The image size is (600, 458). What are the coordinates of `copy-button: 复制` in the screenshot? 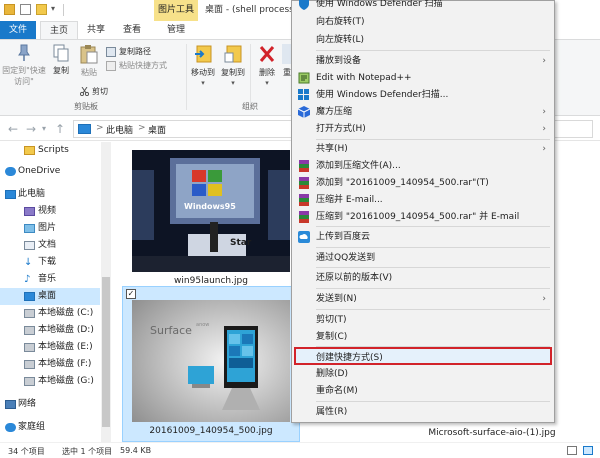 It's located at (61, 60).